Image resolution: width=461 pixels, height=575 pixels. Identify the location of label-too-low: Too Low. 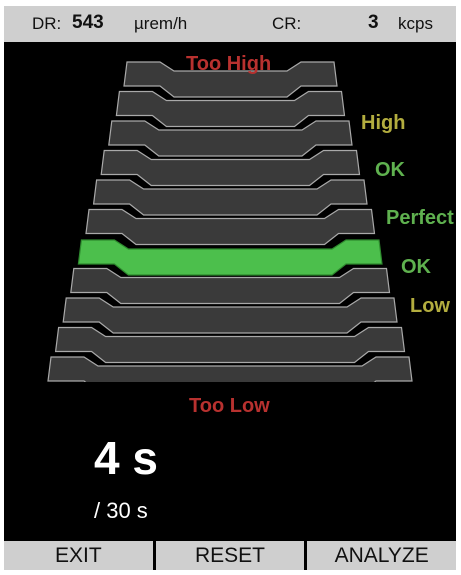
(229, 406).